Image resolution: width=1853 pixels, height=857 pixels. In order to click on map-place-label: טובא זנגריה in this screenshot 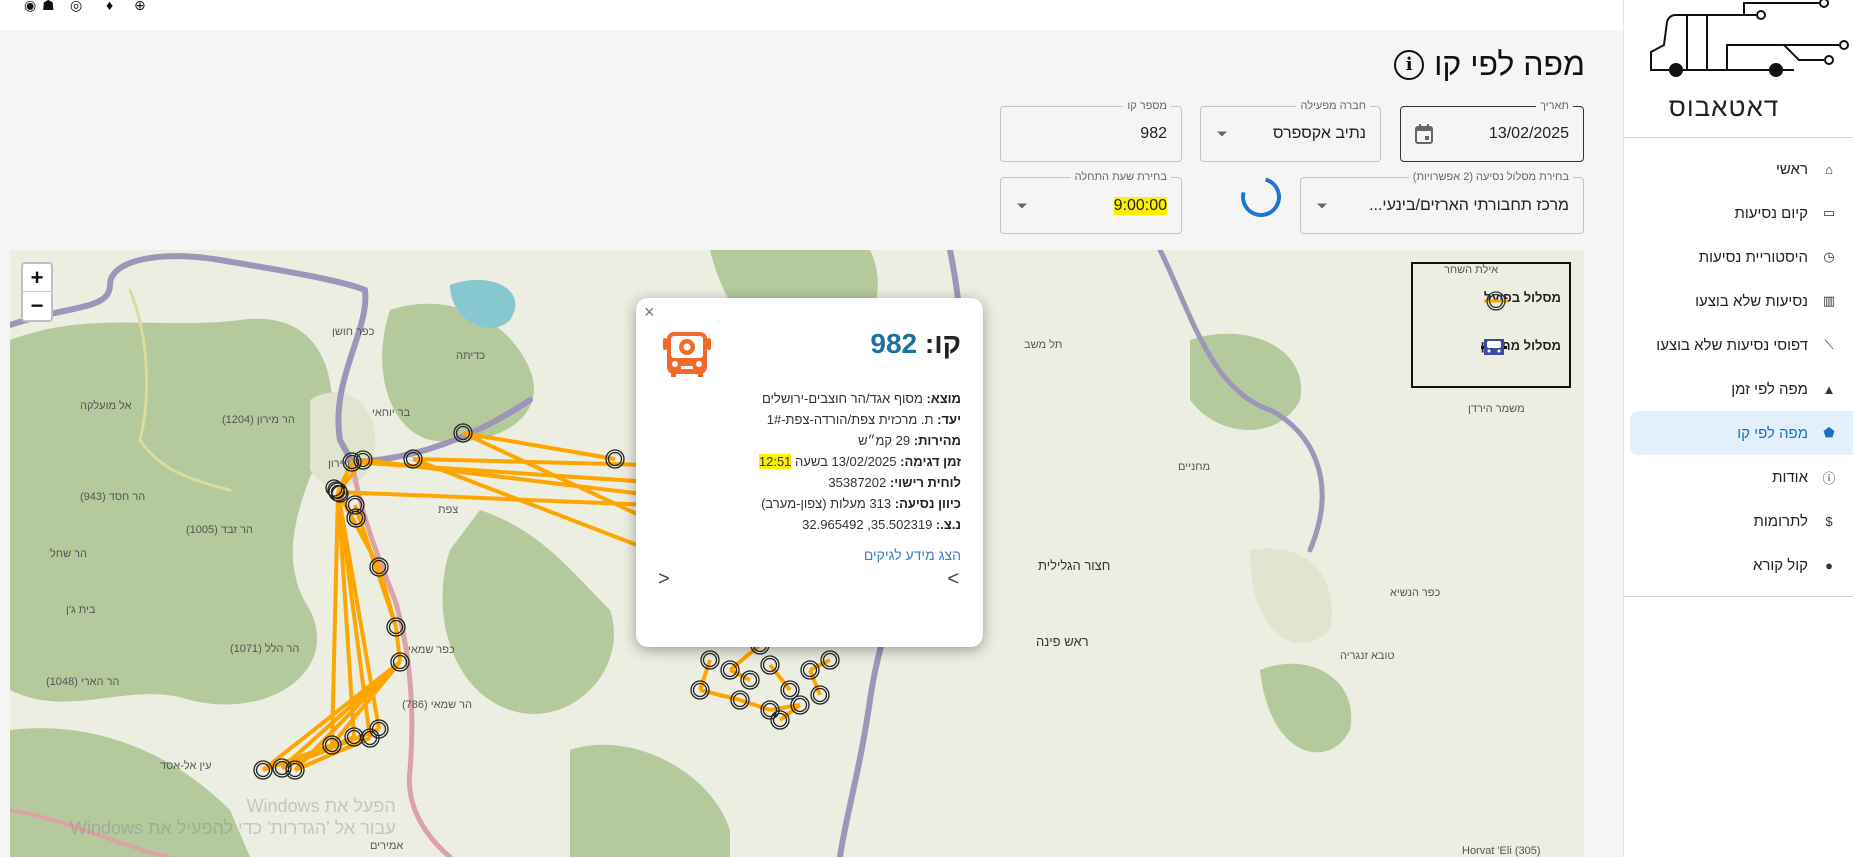, I will do `click(1367, 656)`.